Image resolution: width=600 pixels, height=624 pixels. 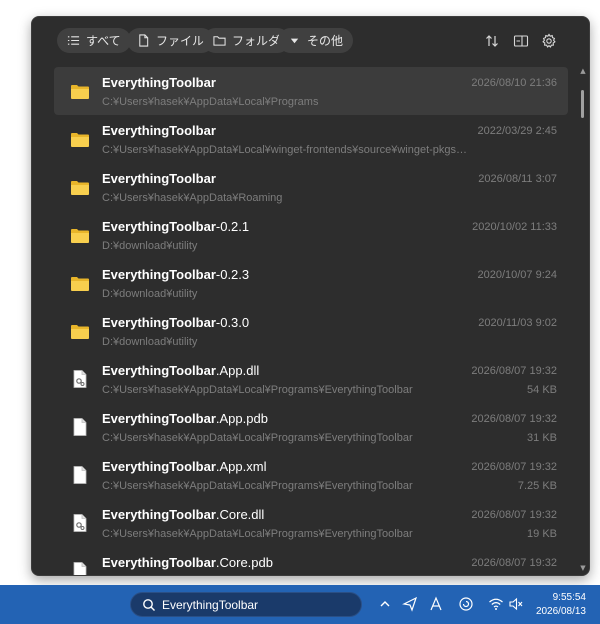 I want to click on result-name: EverythingToolbar.App.xml, so click(x=184, y=466).